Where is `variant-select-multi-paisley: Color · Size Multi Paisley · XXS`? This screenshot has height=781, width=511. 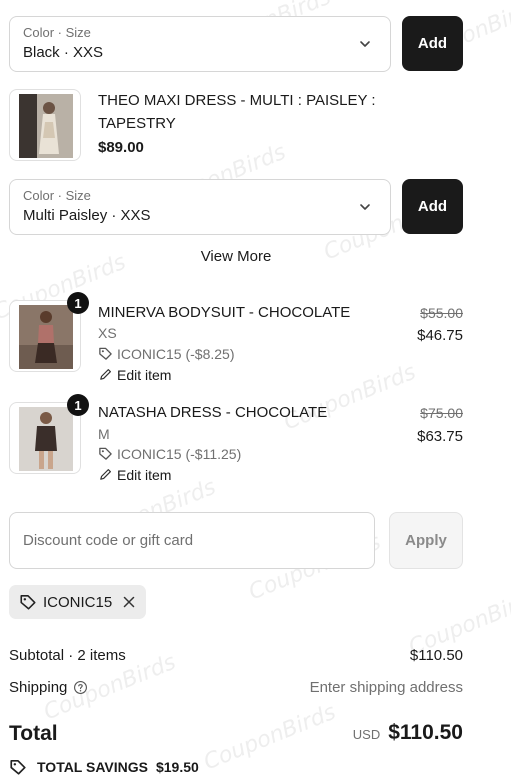
variant-select-multi-paisley: Color · Size Multi Paisley · XXS is located at coordinates (200, 207).